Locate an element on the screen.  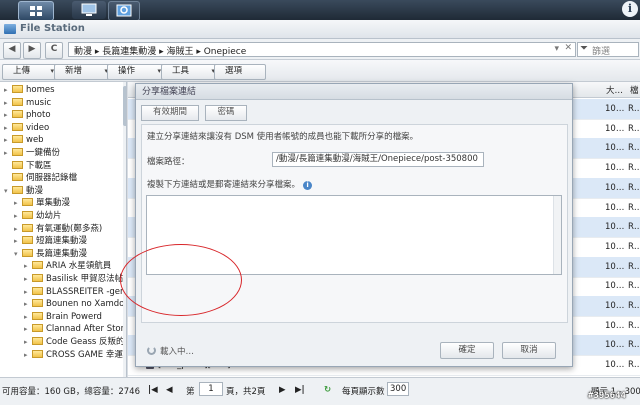
filter-input: ⏷ 篩選 is located at coordinates (608, 49).